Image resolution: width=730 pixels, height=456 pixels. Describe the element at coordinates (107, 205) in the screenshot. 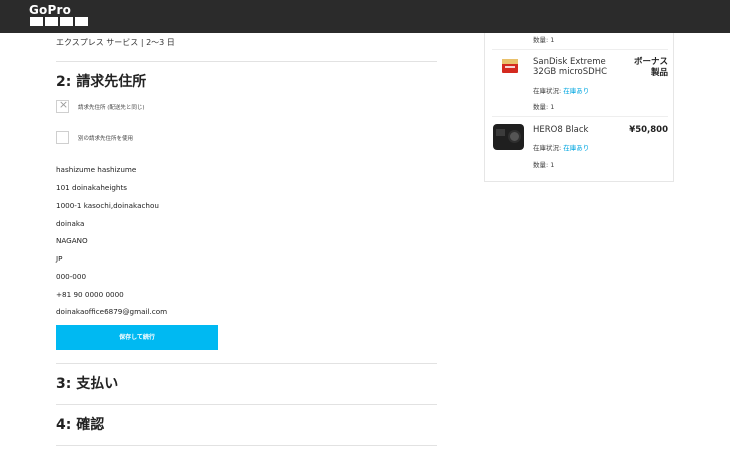

I see `address-line-2: 1000-1 kasochi,doinakachou` at that location.